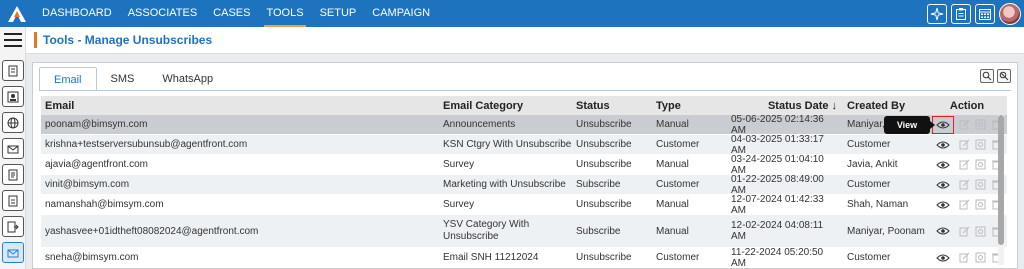 Image resolution: width=1024 pixels, height=269 pixels. What do you see at coordinates (338, 13) in the screenshot?
I see `nav-setup: SETUP` at bounding box center [338, 13].